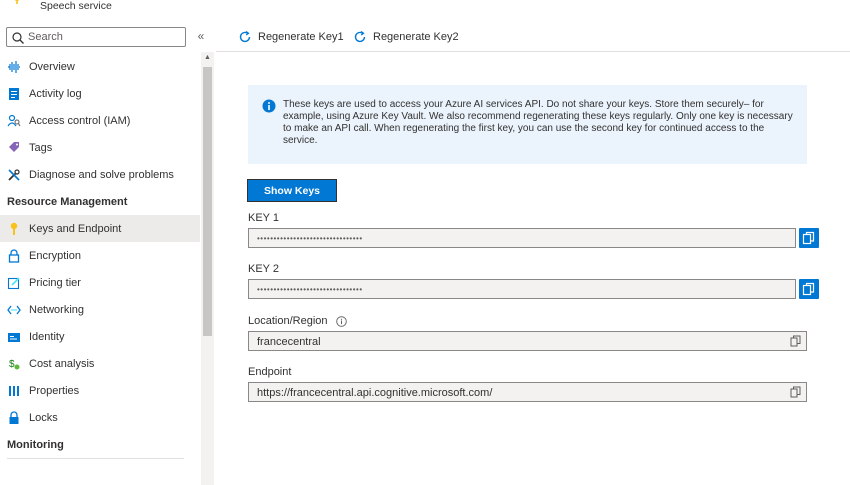 The image size is (850, 485). Describe the element at coordinates (55, 93) in the screenshot. I see `sidebar-item-label: Activity log` at that location.